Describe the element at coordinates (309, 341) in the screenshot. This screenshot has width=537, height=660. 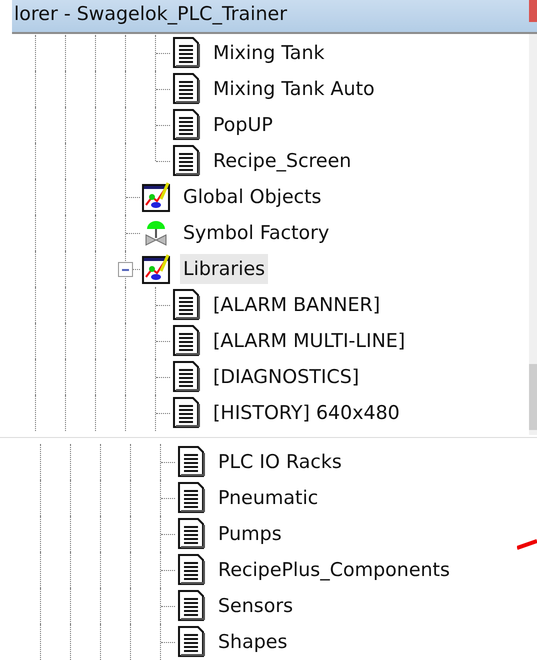
I see `tree-item: [ALARM MULTI-LINE]` at that location.